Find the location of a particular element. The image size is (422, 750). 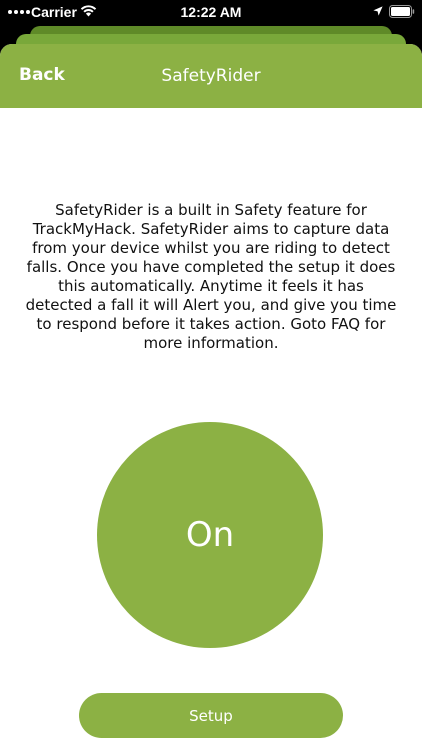

setup-button: Setup is located at coordinates (211, 715).